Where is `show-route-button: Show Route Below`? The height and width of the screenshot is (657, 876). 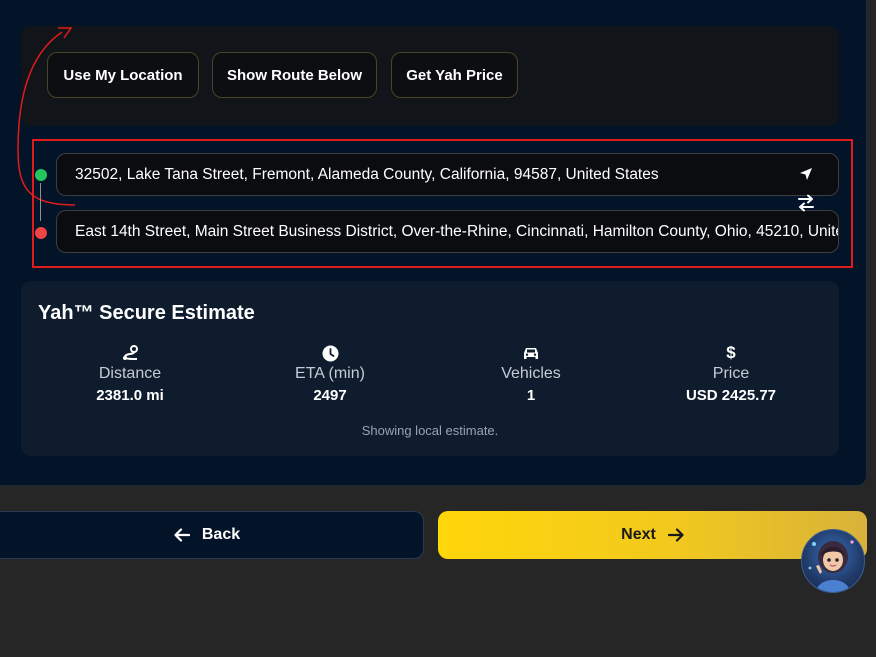
show-route-button: Show Route Below is located at coordinates (294, 75).